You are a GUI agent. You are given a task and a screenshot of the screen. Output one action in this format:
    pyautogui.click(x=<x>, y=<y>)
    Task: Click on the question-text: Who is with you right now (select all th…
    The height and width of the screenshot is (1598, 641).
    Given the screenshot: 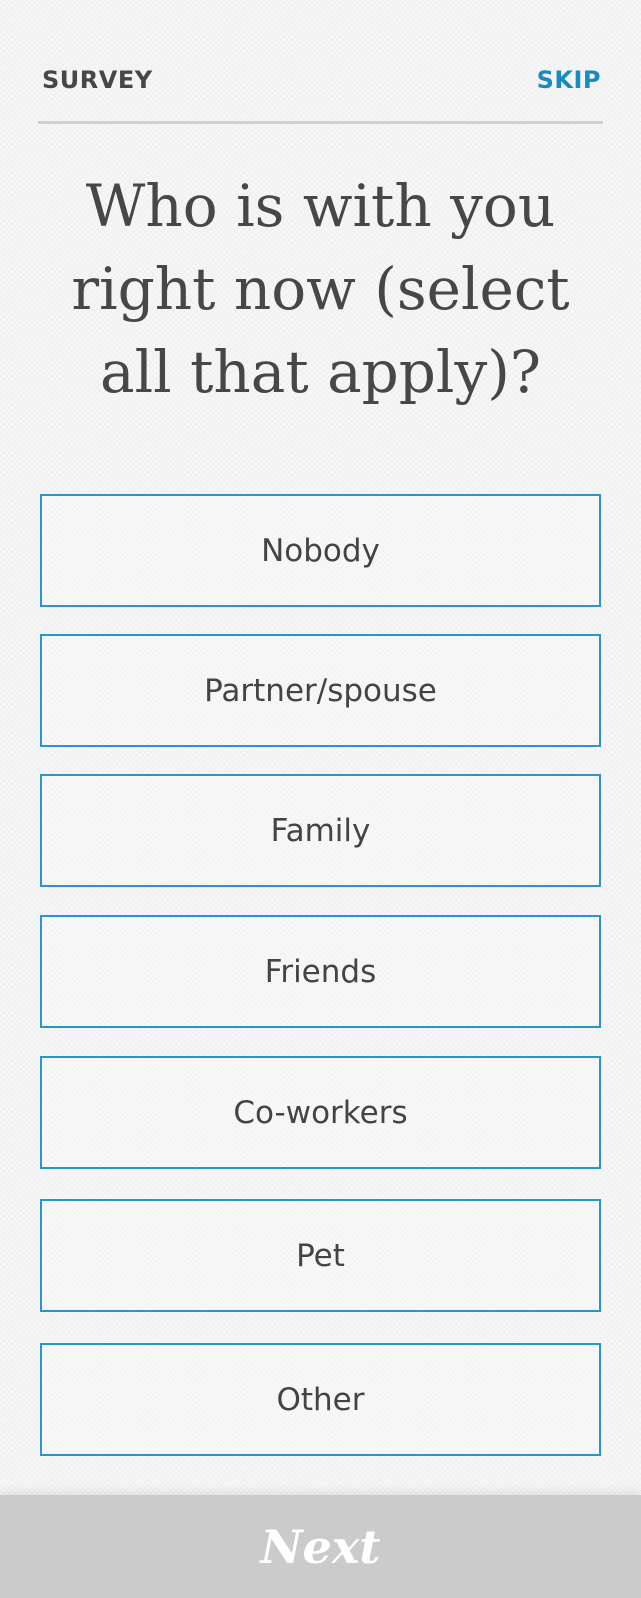 What is the action you would take?
    pyautogui.click(x=320, y=289)
    